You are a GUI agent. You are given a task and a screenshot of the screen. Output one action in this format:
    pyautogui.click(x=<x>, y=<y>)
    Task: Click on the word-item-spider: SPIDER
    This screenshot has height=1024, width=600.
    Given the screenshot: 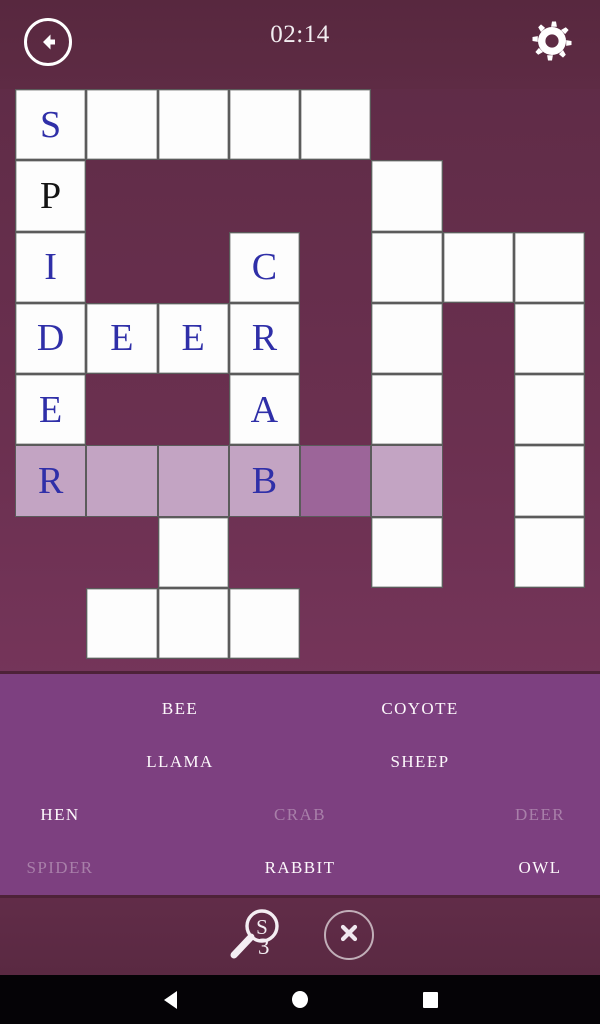 What is the action you would take?
    pyautogui.click(x=60, y=868)
    